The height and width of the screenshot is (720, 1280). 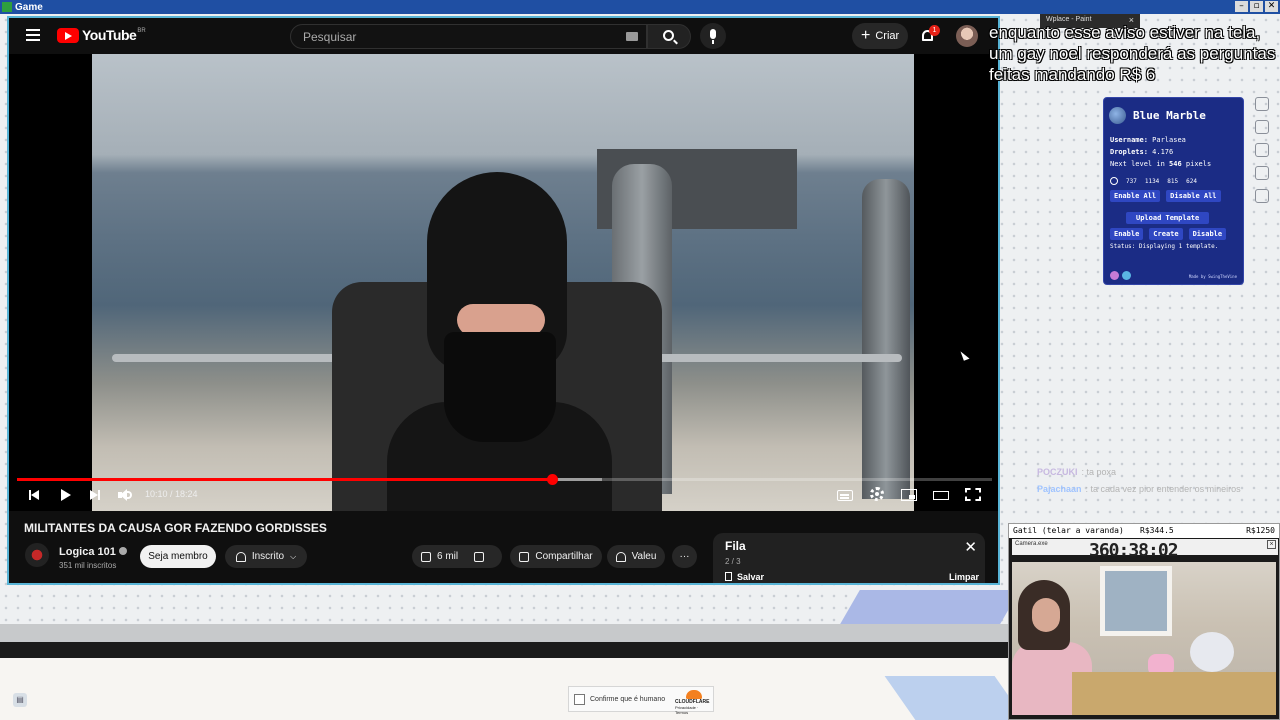 What do you see at coordinates (1114, 181) in the screenshot?
I see `pin-icon` at bounding box center [1114, 181].